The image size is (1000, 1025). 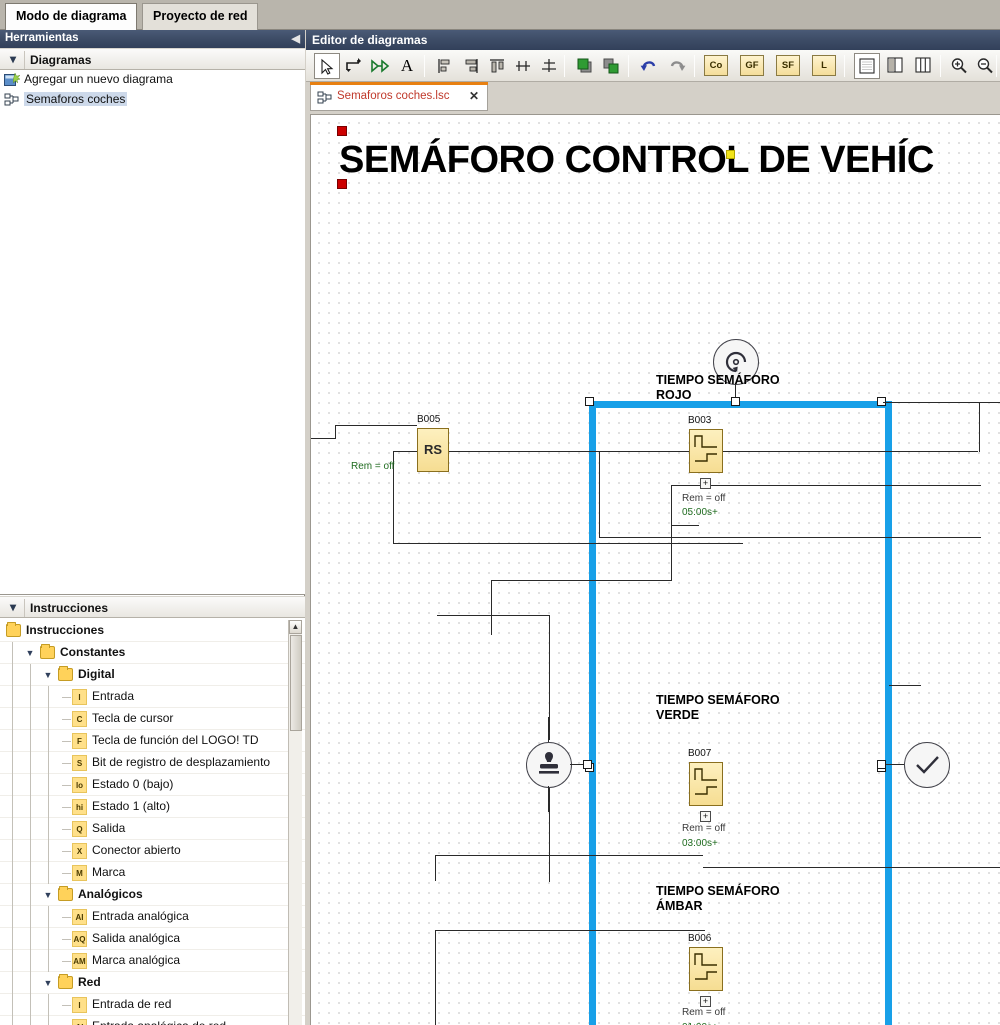 I want to click on close-icon: ✕, so click(x=474, y=96).